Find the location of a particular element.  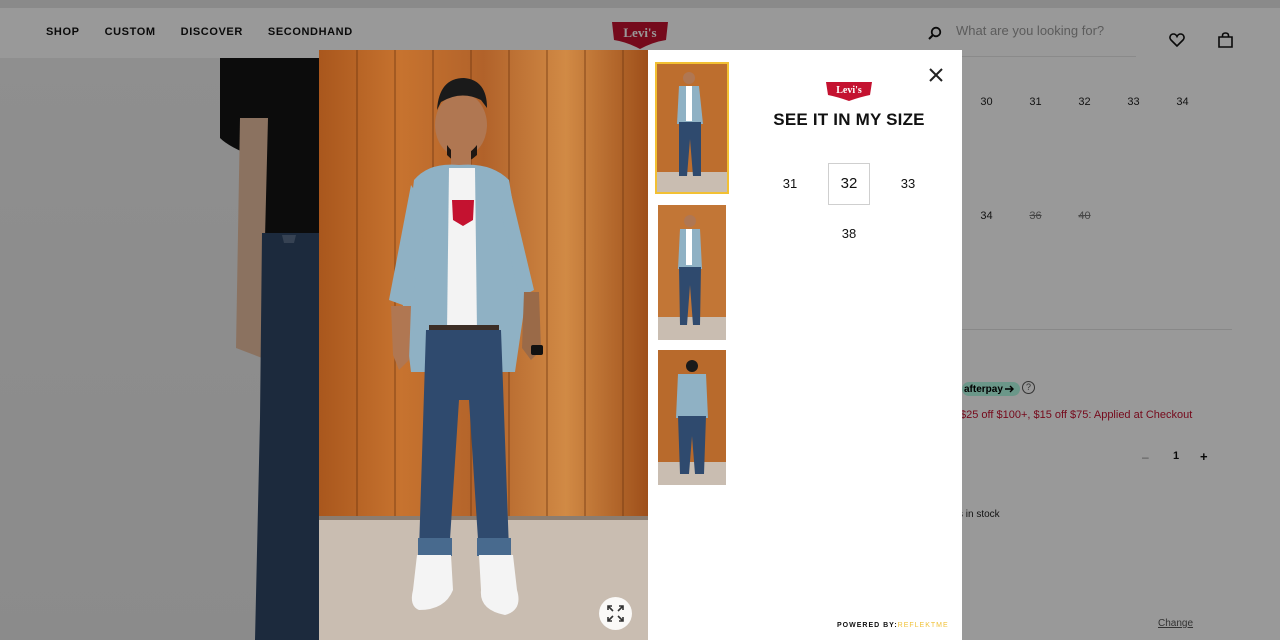

thumbnail-back is located at coordinates (692, 417).